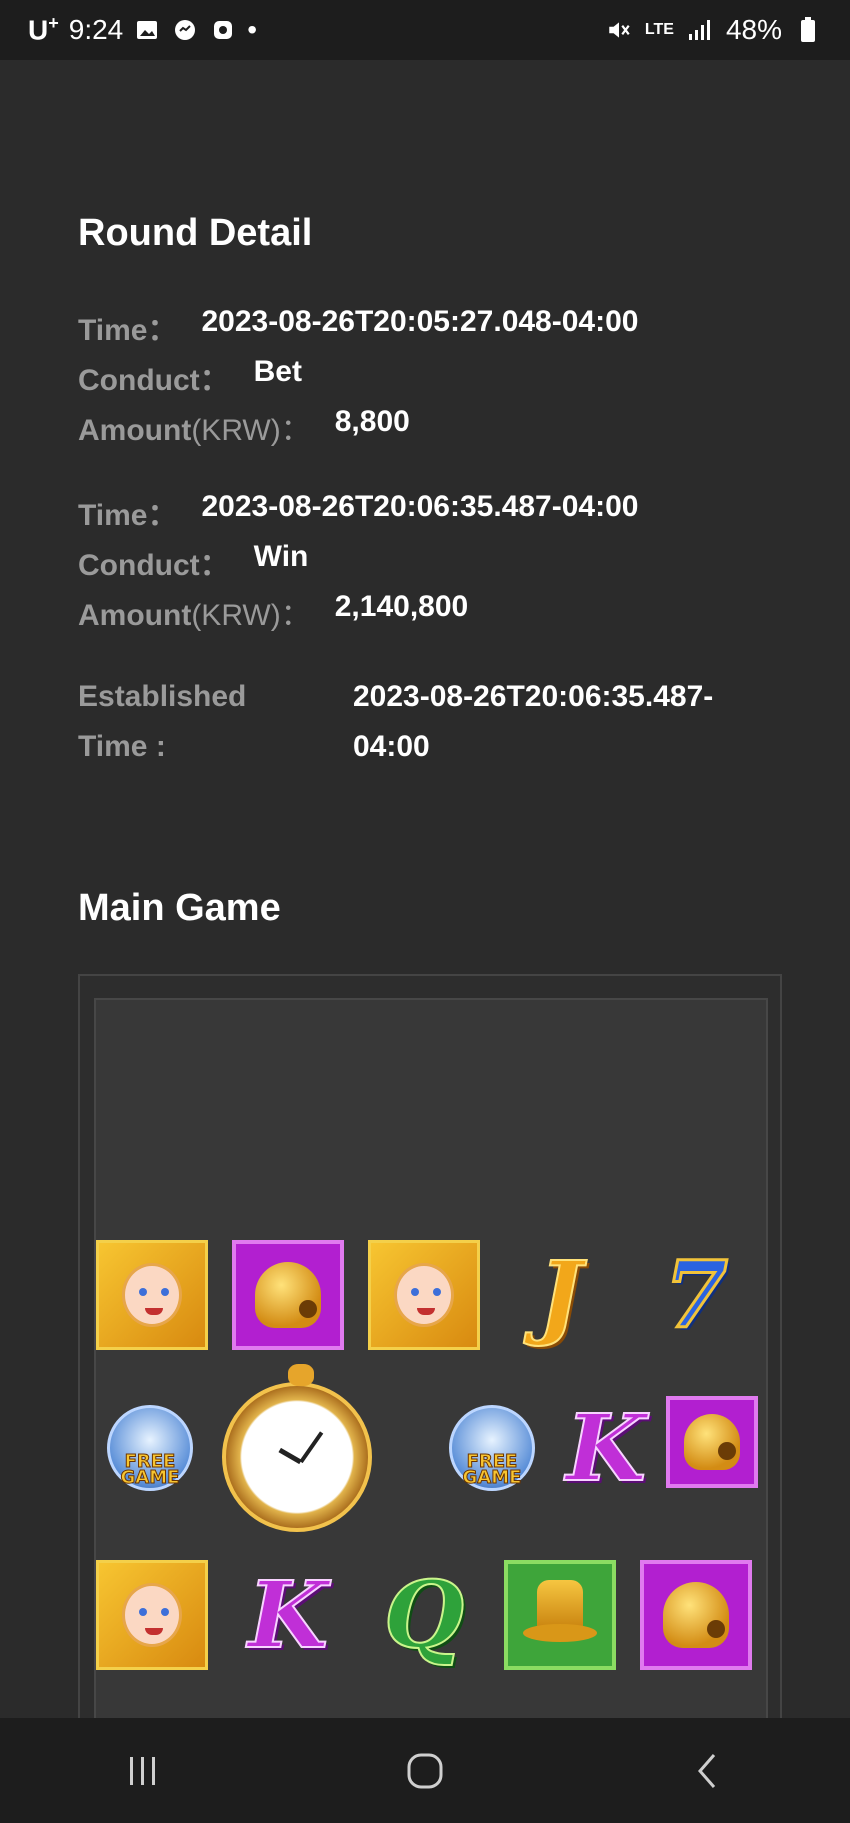 This screenshot has height=1823, width=850. What do you see at coordinates (420, 321) in the screenshot?
I see `time-value: 2023-08-26T20:05:27.048-04:00` at bounding box center [420, 321].